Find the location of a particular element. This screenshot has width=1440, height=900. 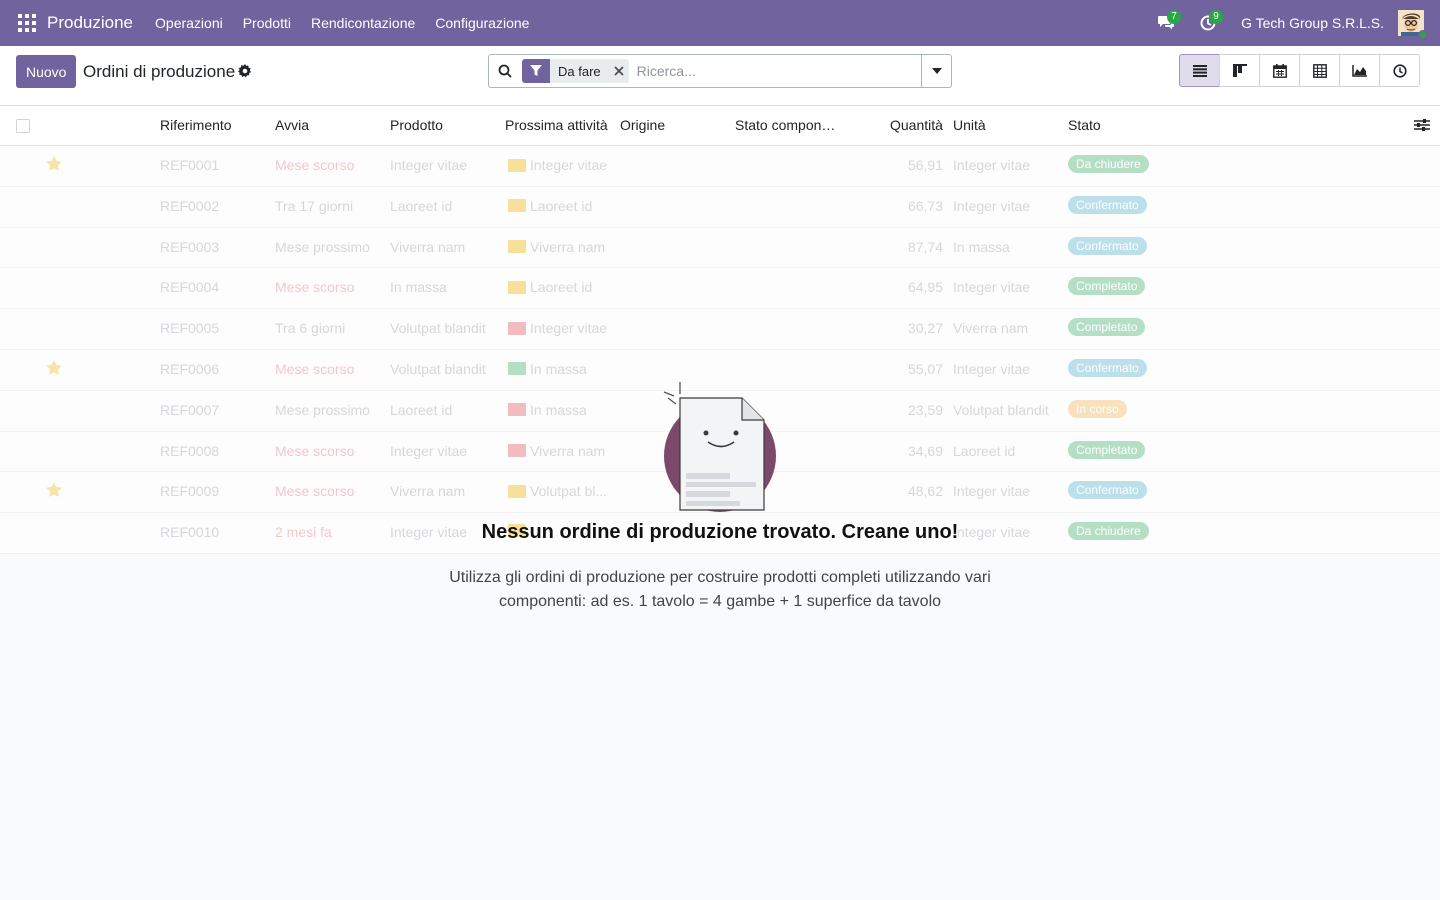

filter-facet-label: Da fare is located at coordinates (579, 71).